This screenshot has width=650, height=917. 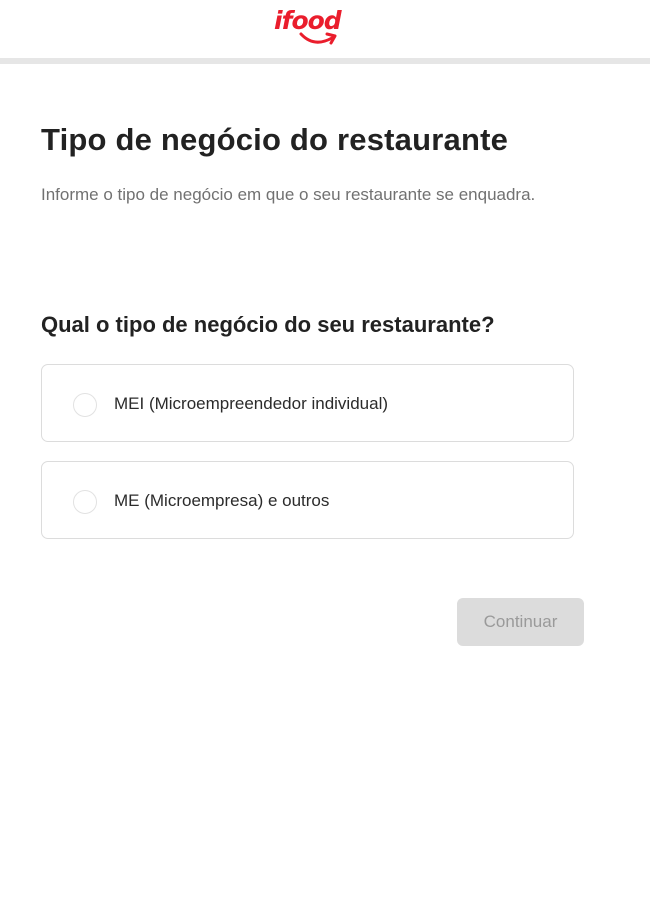 What do you see at coordinates (85, 502) in the screenshot?
I see `radio-button-me` at bounding box center [85, 502].